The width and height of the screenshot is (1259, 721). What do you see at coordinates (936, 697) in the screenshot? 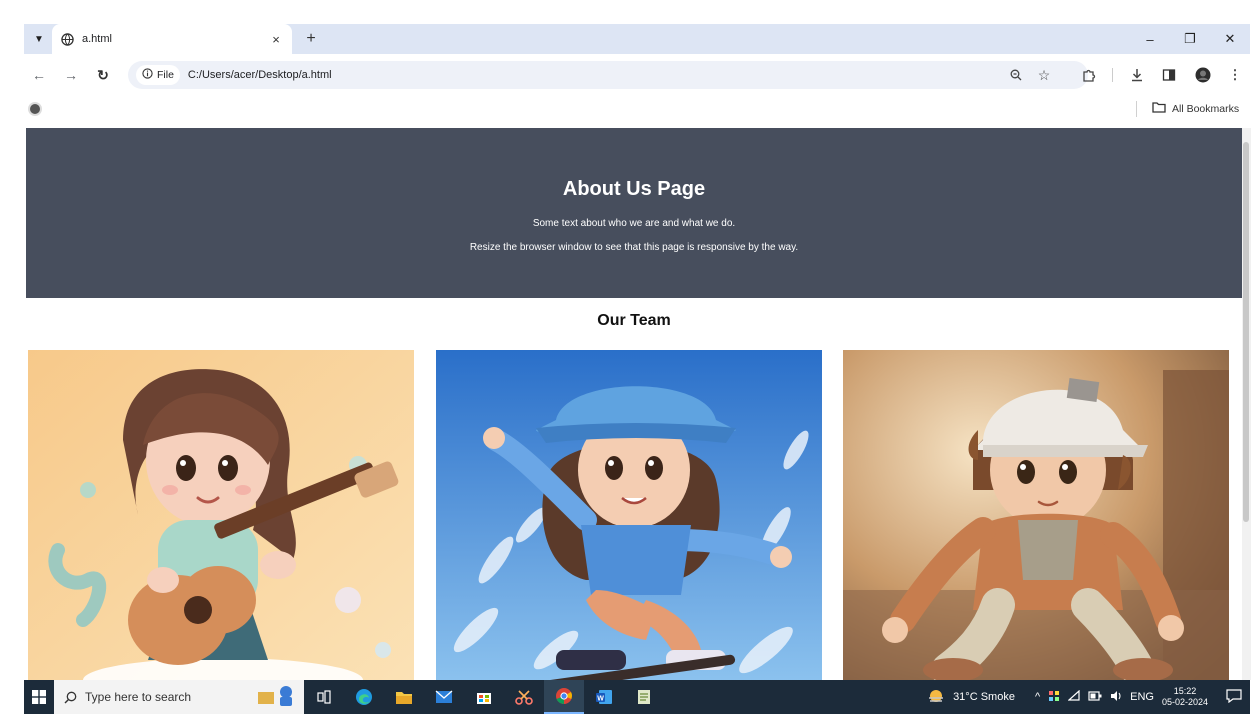
I see `weather-sun-icon` at bounding box center [936, 697].